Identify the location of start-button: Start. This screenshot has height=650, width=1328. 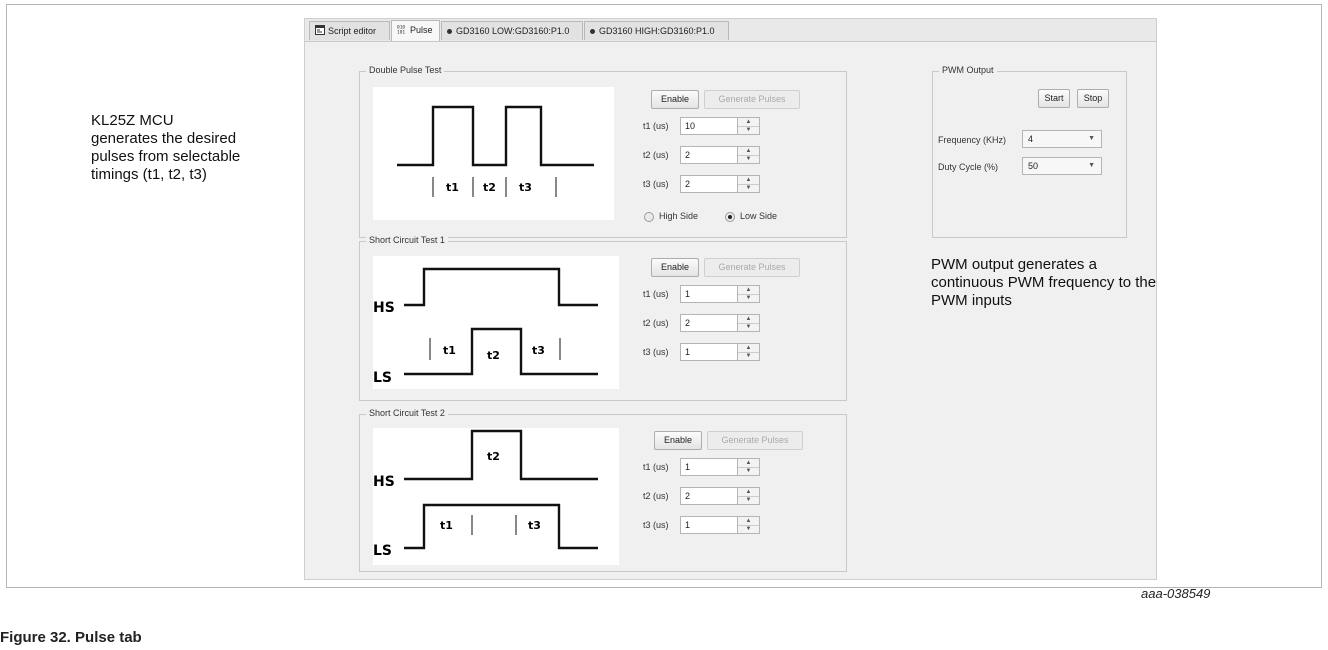
(1054, 98).